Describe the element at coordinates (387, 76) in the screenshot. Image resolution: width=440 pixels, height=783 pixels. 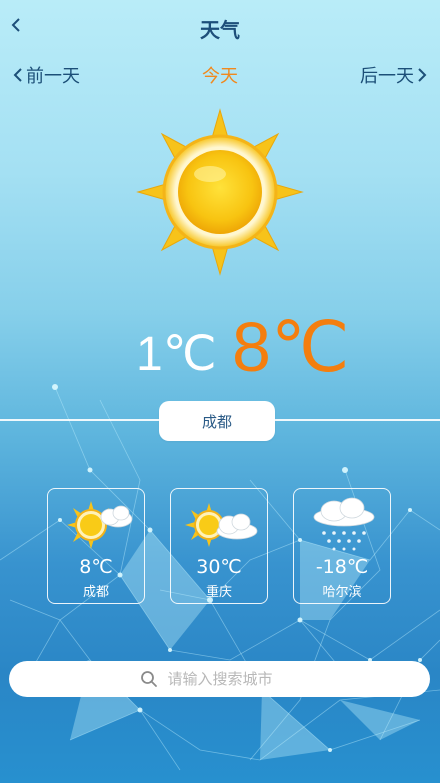
I see `next-day-label: 后一天` at that location.